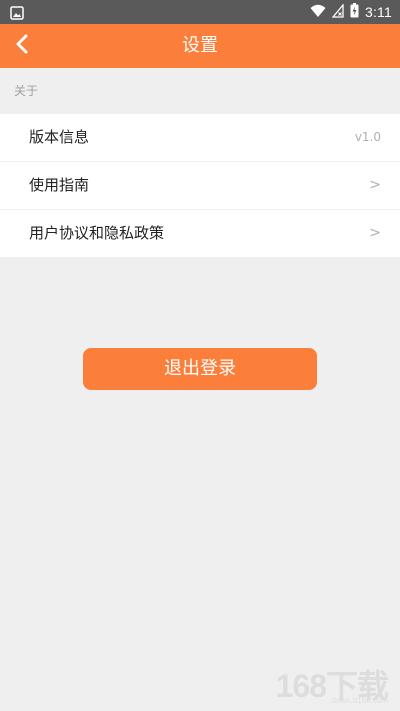  What do you see at coordinates (59, 185) in the screenshot?
I see `list-item-label: 使用指南` at bounding box center [59, 185].